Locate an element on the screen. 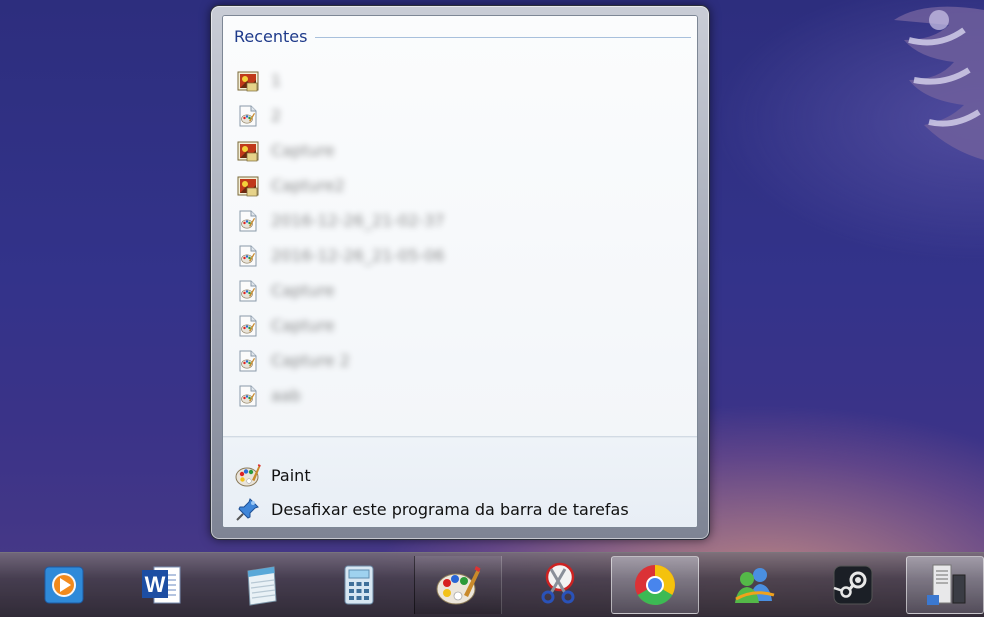 The image size is (984, 617). svg-text: W is located at coordinates (155, 584).